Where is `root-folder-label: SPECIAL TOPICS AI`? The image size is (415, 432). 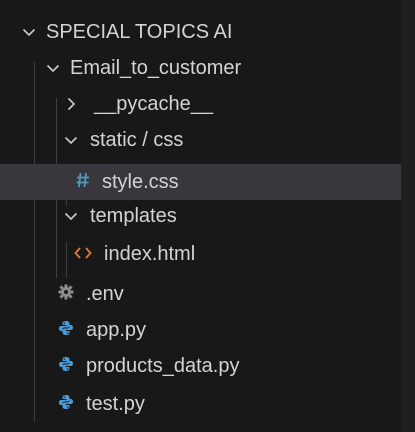
root-folder-label: SPECIAL TOPICS AI is located at coordinates (139, 32).